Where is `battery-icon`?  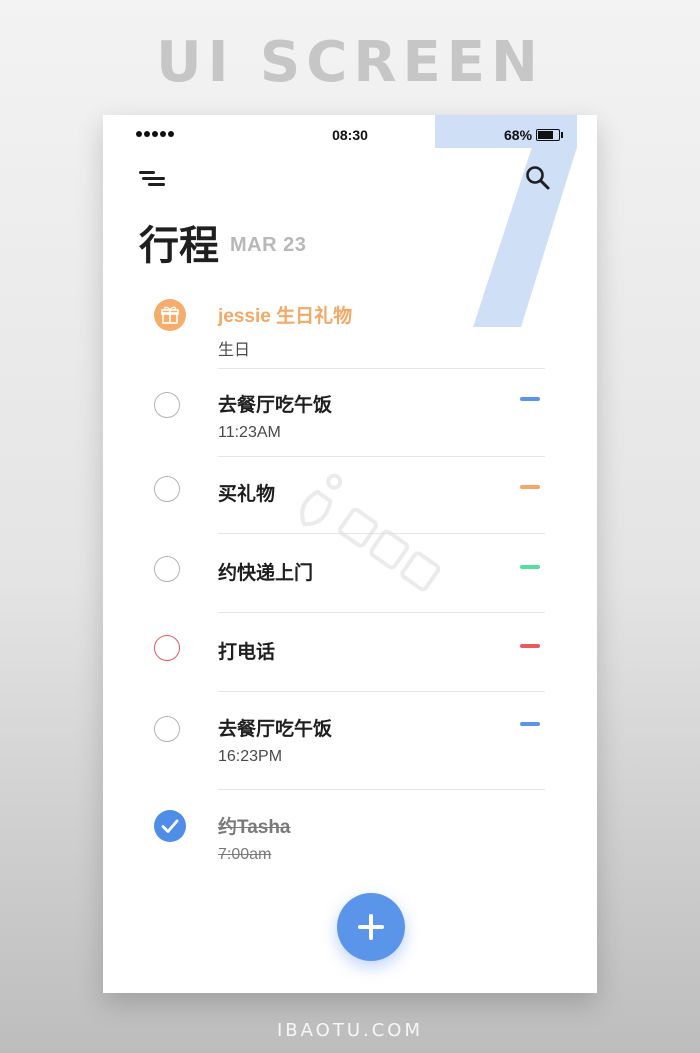 battery-icon is located at coordinates (549, 135).